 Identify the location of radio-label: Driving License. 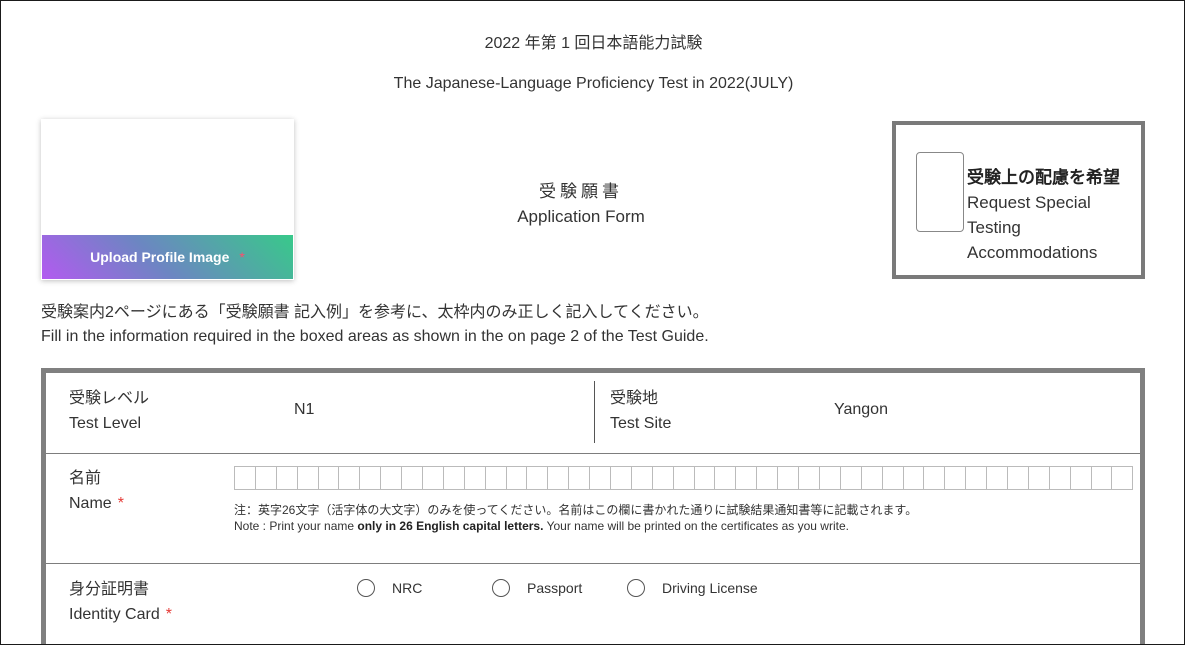
(710, 588).